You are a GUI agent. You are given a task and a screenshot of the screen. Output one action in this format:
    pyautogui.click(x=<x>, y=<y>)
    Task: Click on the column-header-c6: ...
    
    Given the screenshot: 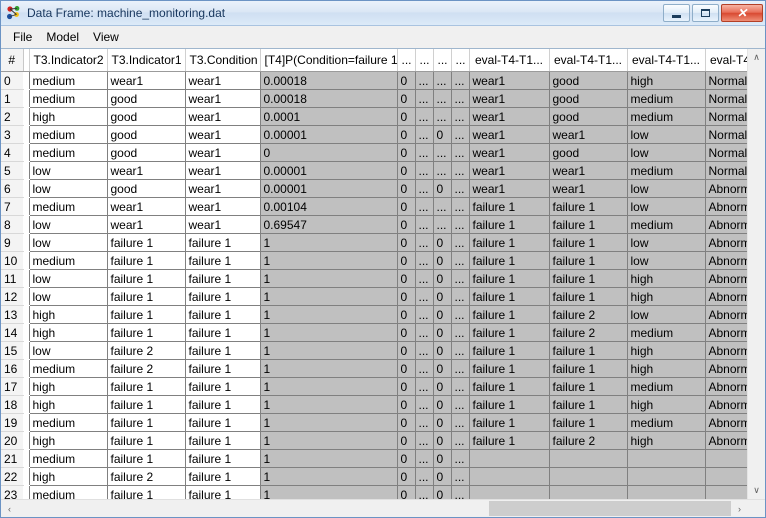 What is the action you would take?
    pyautogui.click(x=424, y=60)
    